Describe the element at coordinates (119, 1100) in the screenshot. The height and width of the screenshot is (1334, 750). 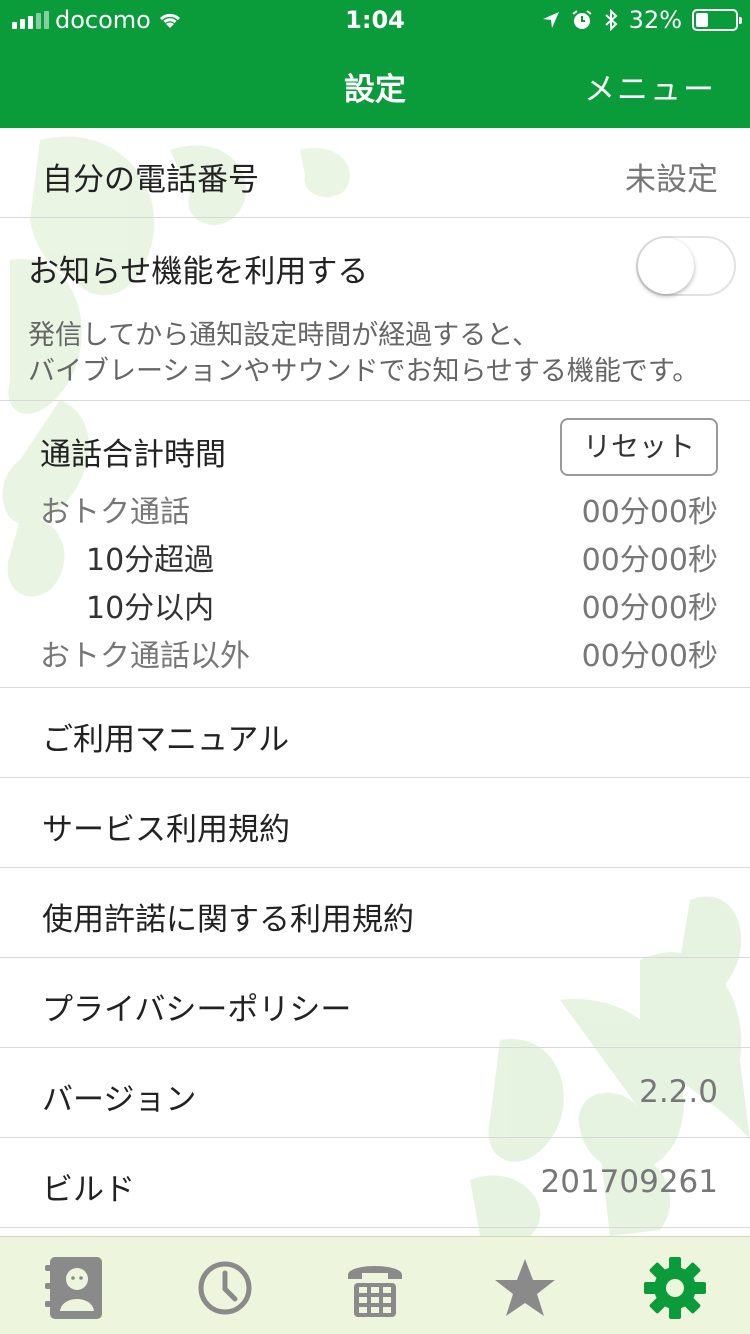
I see `version-label: バージョン` at that location.